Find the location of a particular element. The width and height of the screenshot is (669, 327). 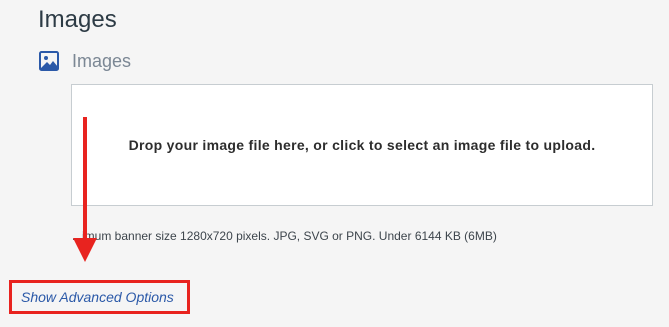

show-advanced-options-link: Show Advanced Options is located at coordinates (97, 297).